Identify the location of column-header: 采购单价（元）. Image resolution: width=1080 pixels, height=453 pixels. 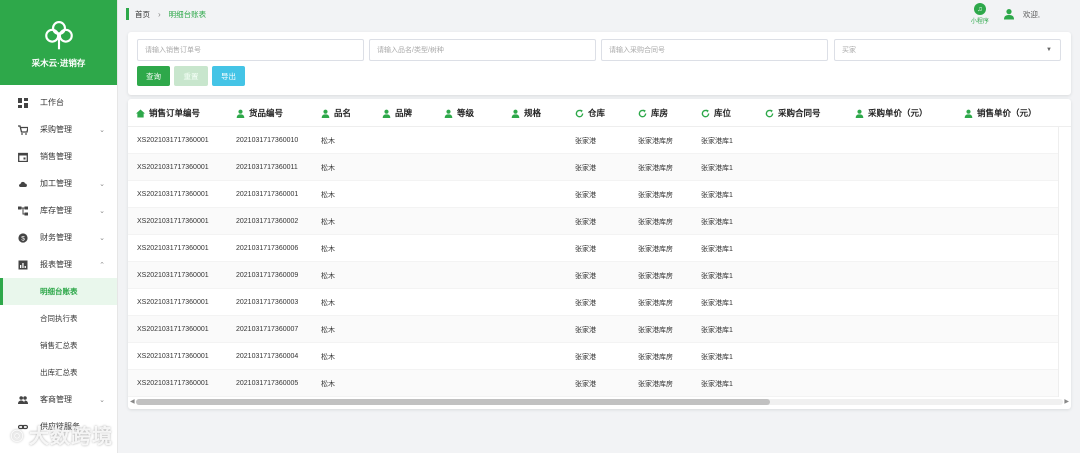
(891, 113).